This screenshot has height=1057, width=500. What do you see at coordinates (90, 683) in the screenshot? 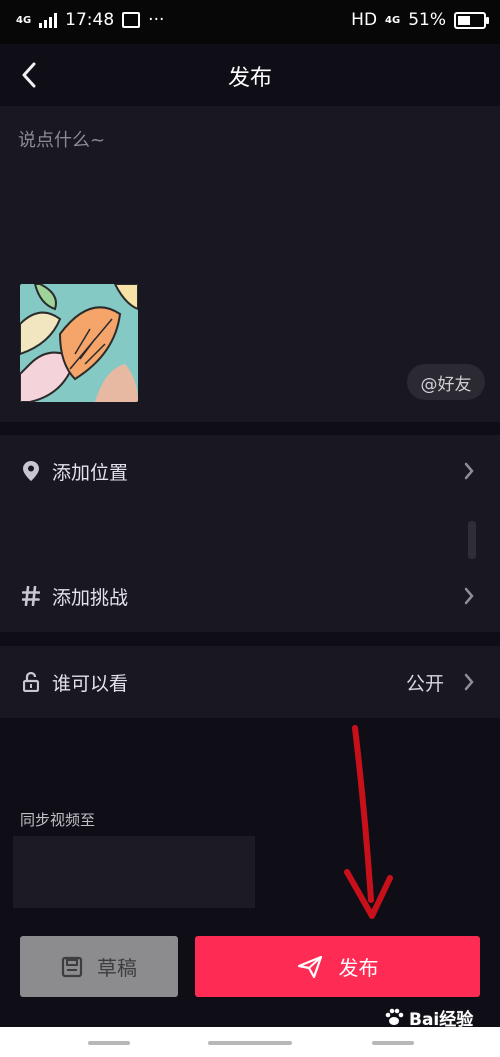
I see `who-can-view-label: 谁可以看` at bounding box center [90, 683].